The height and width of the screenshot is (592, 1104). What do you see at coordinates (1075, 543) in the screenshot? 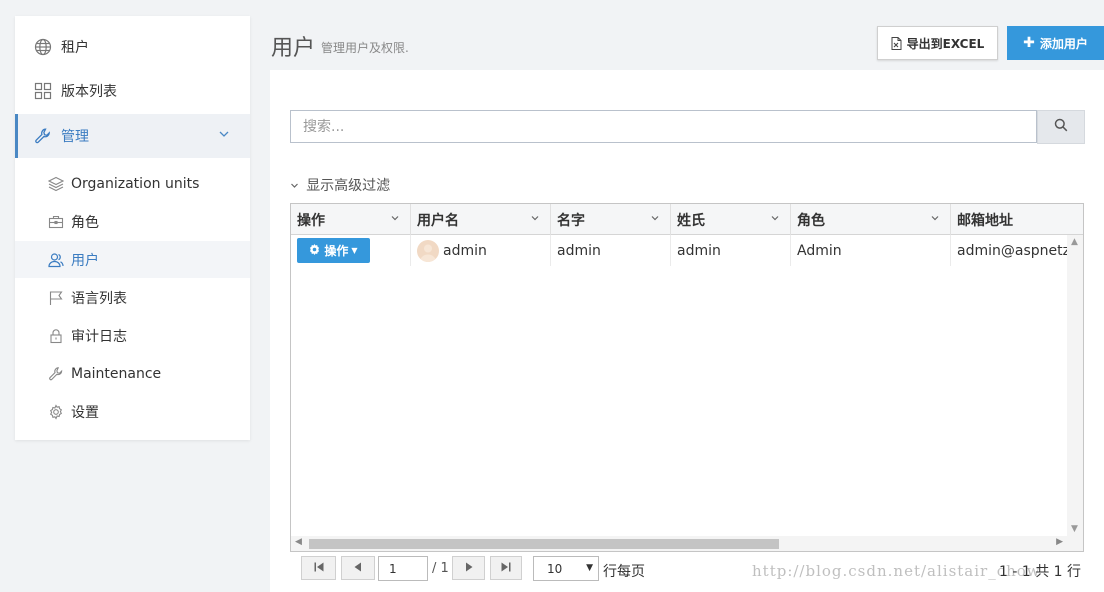
I see `scrollbar-corner` at bounding box center [1075, 543].